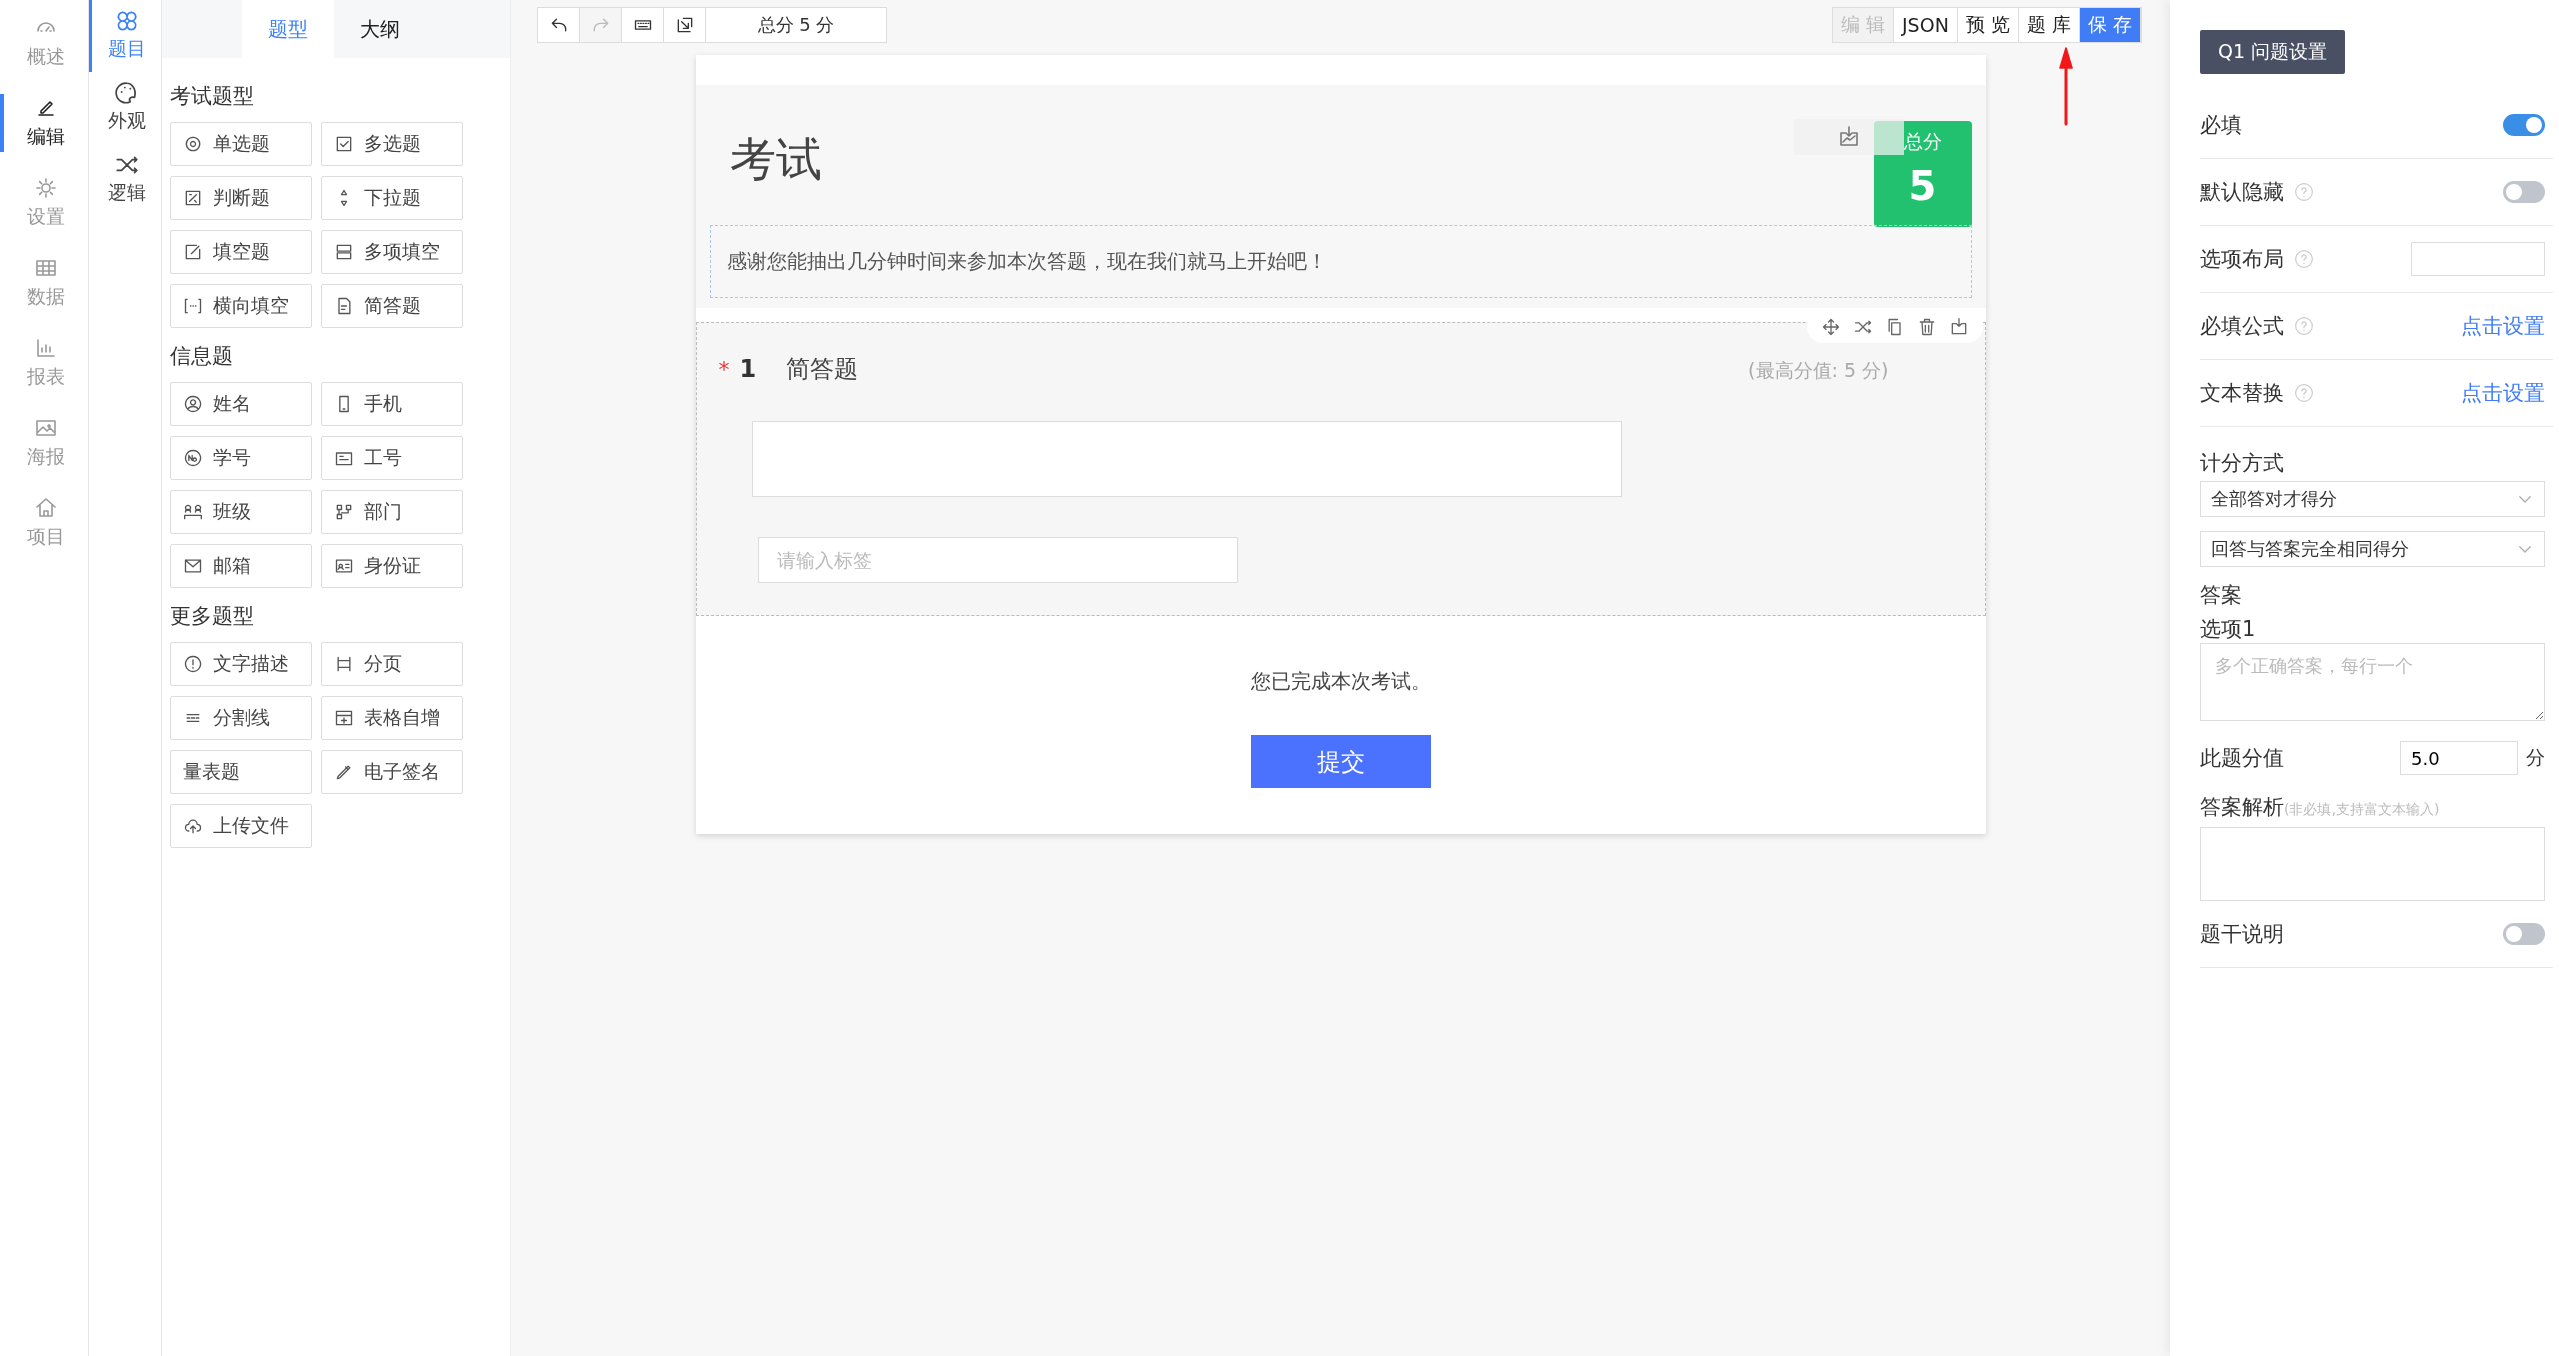  Describe the element at coordinates (2372, 549) in the screenshot. I see `scoring-select: 回答与答案完全相同得分` at that location.